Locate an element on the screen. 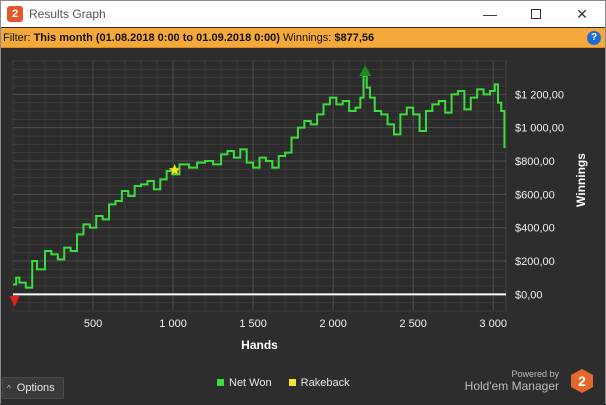 The width and height of the screenshot is (606, 405). y-tick-label: $0,00 is located at coordinates (529, 295).